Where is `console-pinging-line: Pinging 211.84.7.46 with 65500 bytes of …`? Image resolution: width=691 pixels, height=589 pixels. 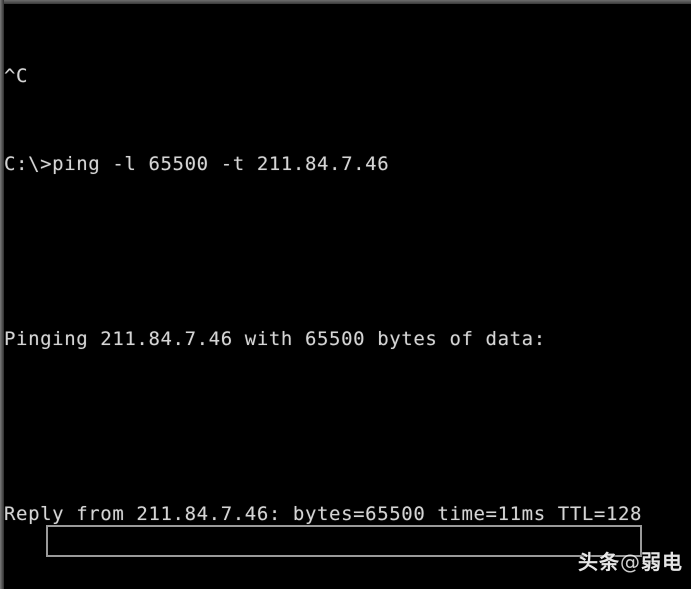
console-pinging-line: Pinging 211.84.7.46 with 65500 bytes of … is located at coordinates (275, 339).